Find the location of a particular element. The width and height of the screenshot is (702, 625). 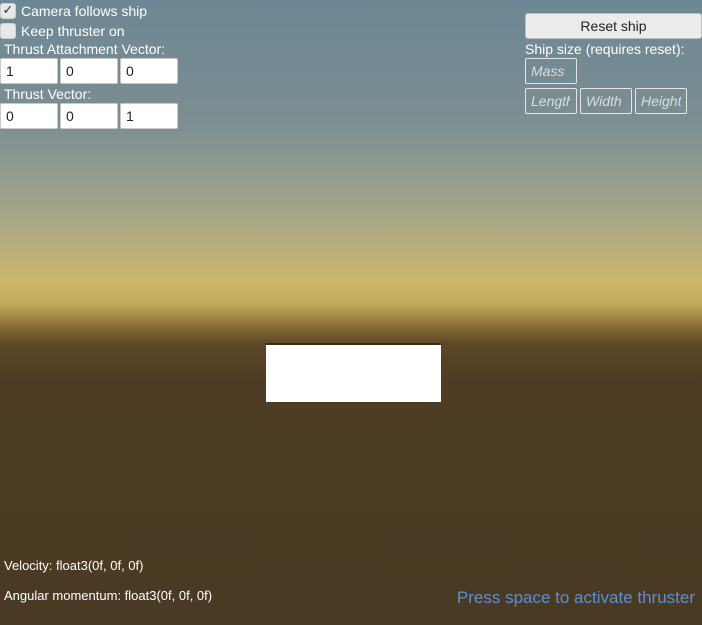

mass-input is located at coordinates (551, 71).